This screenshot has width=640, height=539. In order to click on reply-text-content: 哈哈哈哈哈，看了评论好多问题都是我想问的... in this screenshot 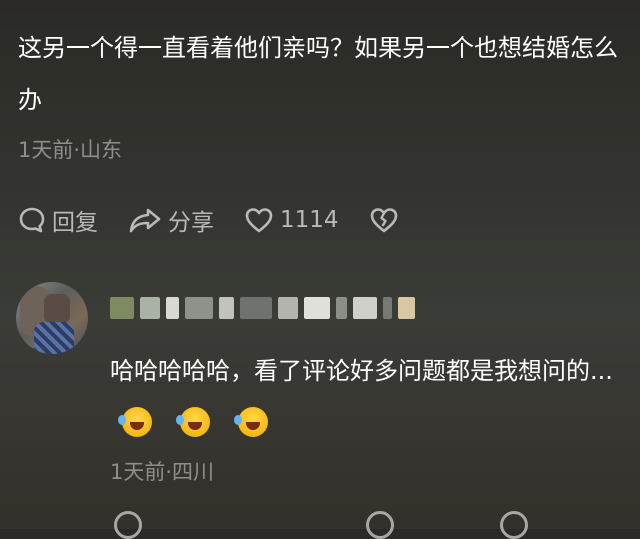, I will do `click(361, 371)`.